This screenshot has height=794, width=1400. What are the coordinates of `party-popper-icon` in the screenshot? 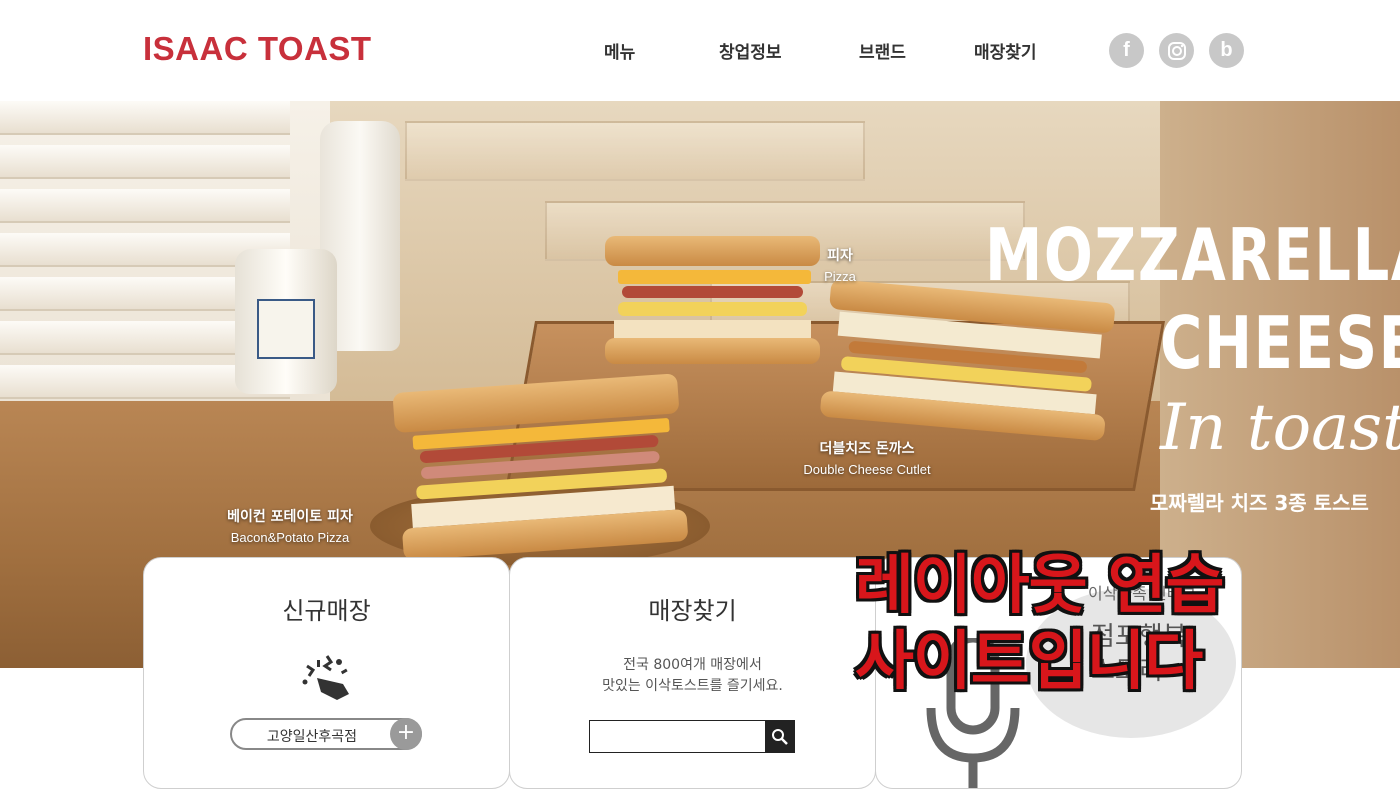 It's located at (325, 677).